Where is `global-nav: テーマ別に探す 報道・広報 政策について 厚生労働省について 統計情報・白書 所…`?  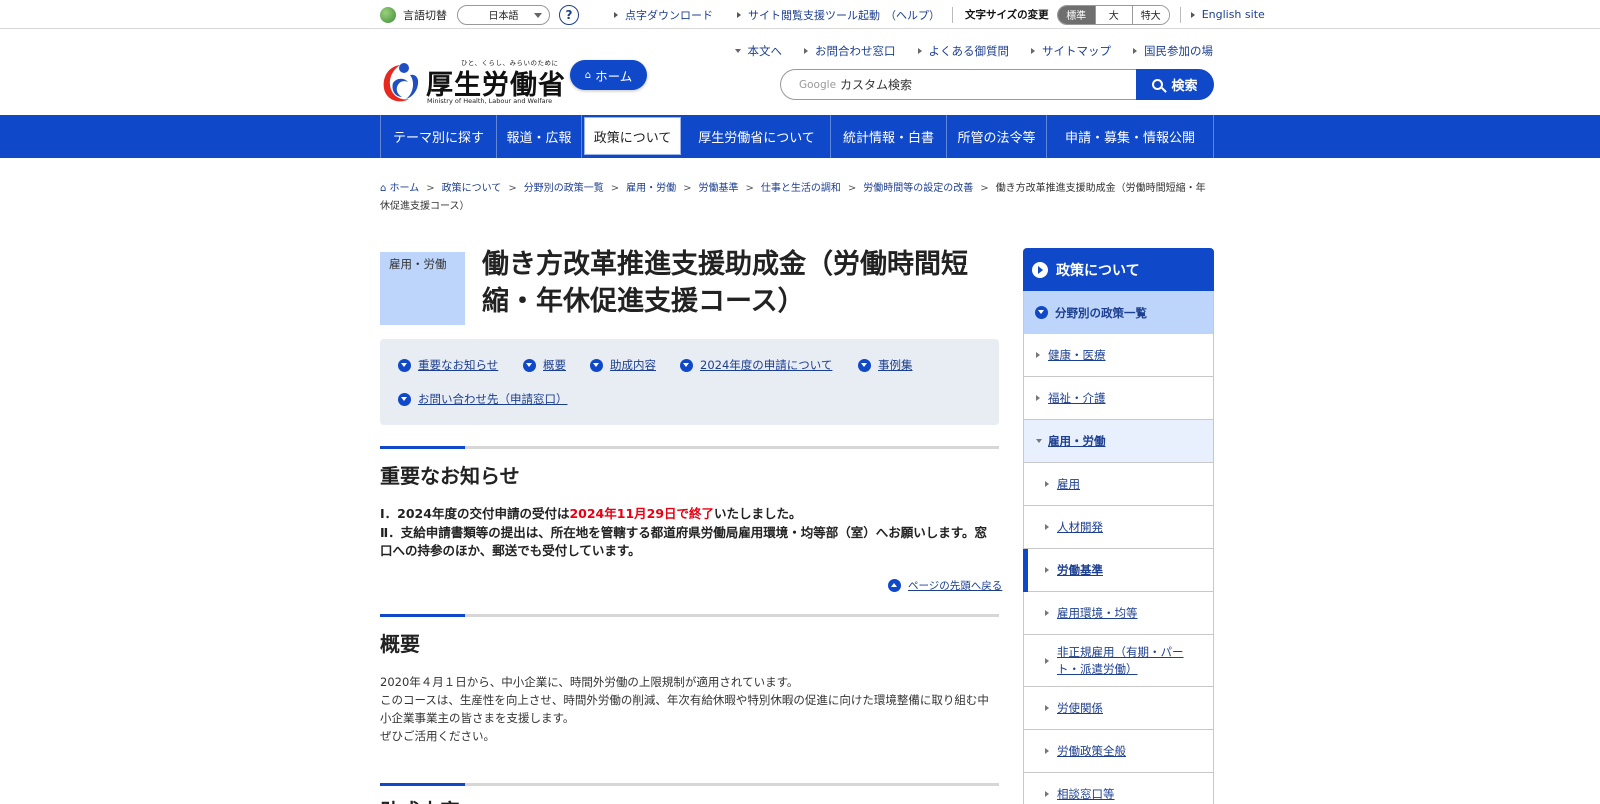 global-nav: テーマ別に探す 報道・広報 政策について 厚生労働省について 統計情報・白書 所… is located at coordinates (800, 136).